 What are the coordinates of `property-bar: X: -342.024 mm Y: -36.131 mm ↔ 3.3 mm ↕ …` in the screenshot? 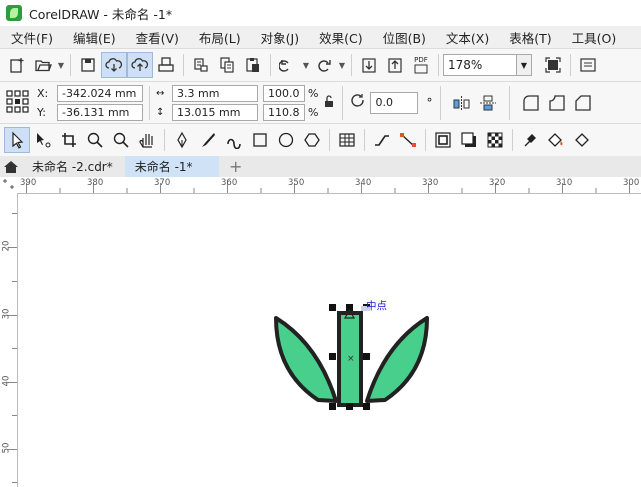 It's located at (320, 102).